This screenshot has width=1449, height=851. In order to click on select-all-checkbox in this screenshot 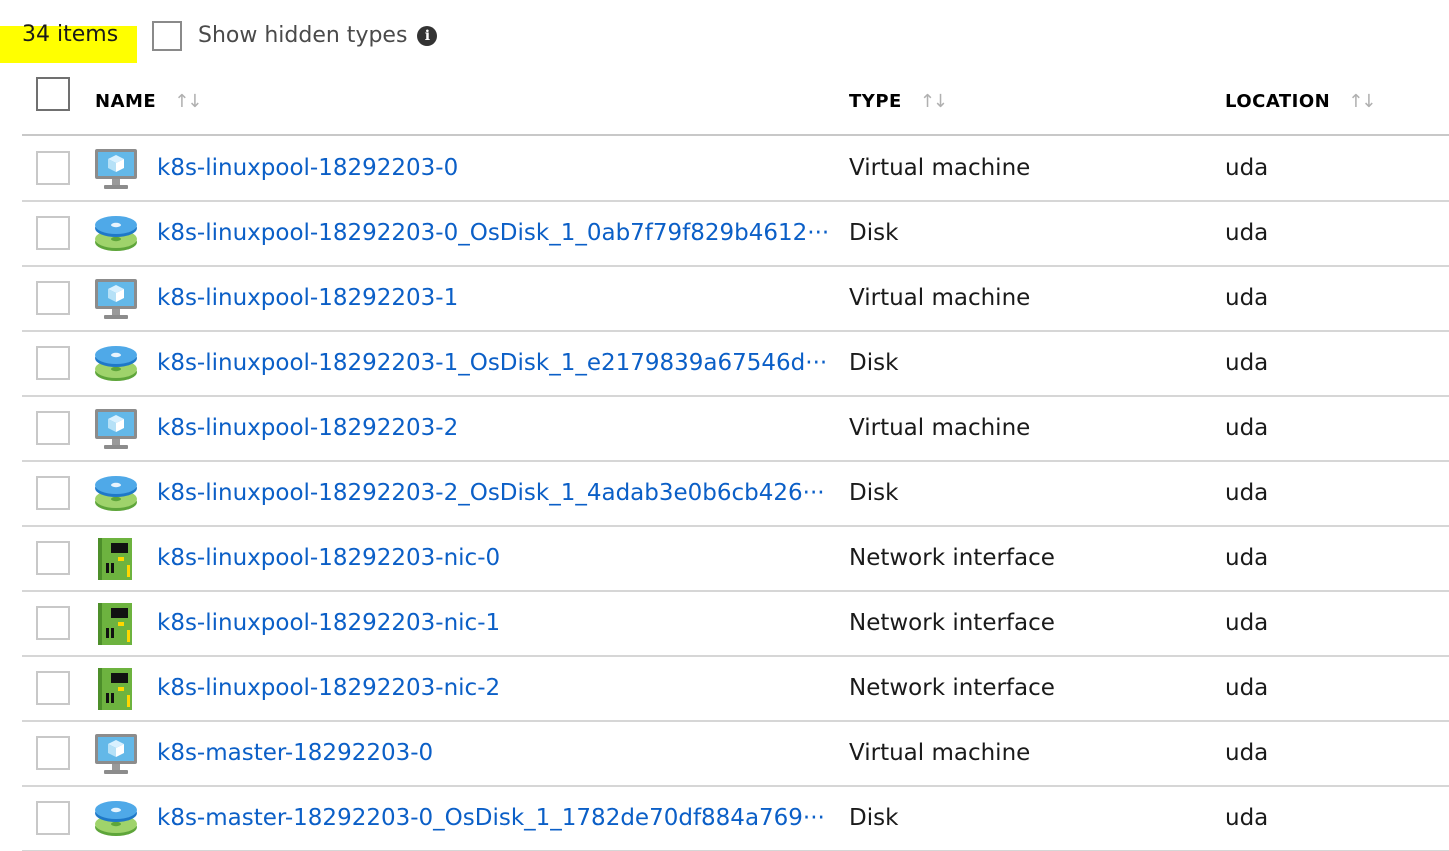, I will do `click(53, 94)`.